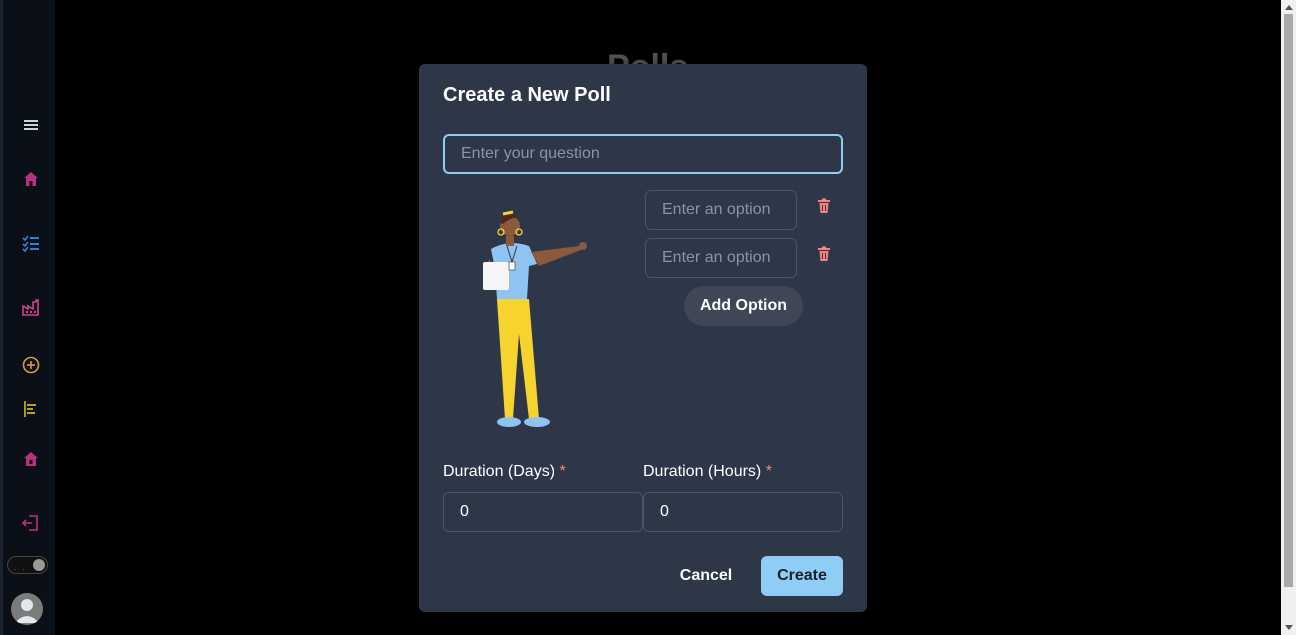 This screenshot has height=635, width=1296. I want to click on factory-icon, so click(31, 307).